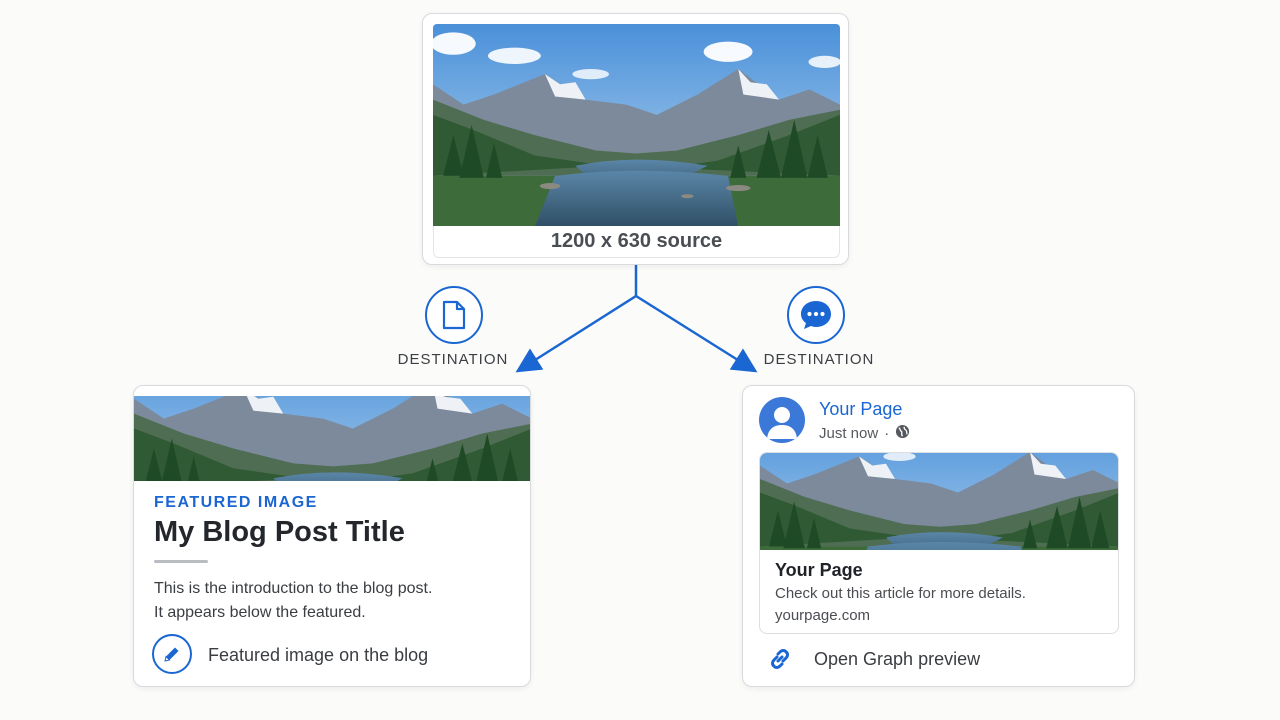 The width and height of the screenshot is (1280, 720). What do you see at coordinates (453, 359) in the screenshot?
I see `destination-label-left: DESTINATION` at bounding box center [453, 359].